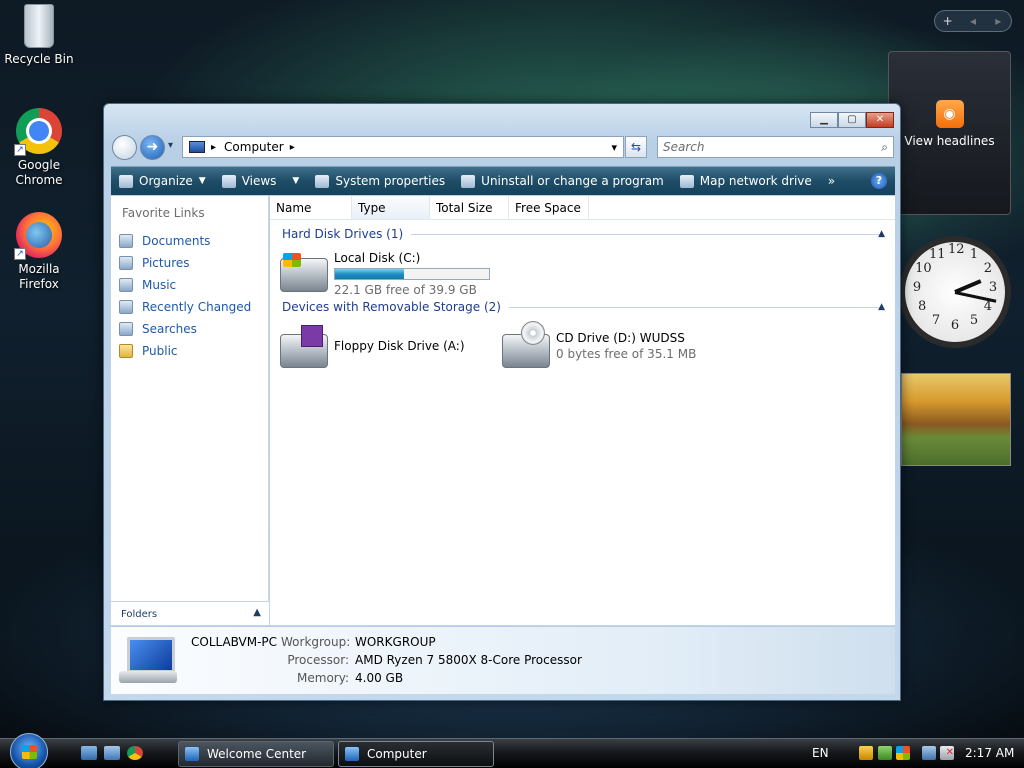  What do you see at coordinates (947, 21) in the screenshot?
I see `add-gadget-button: +` at bounding box center [947, 21].